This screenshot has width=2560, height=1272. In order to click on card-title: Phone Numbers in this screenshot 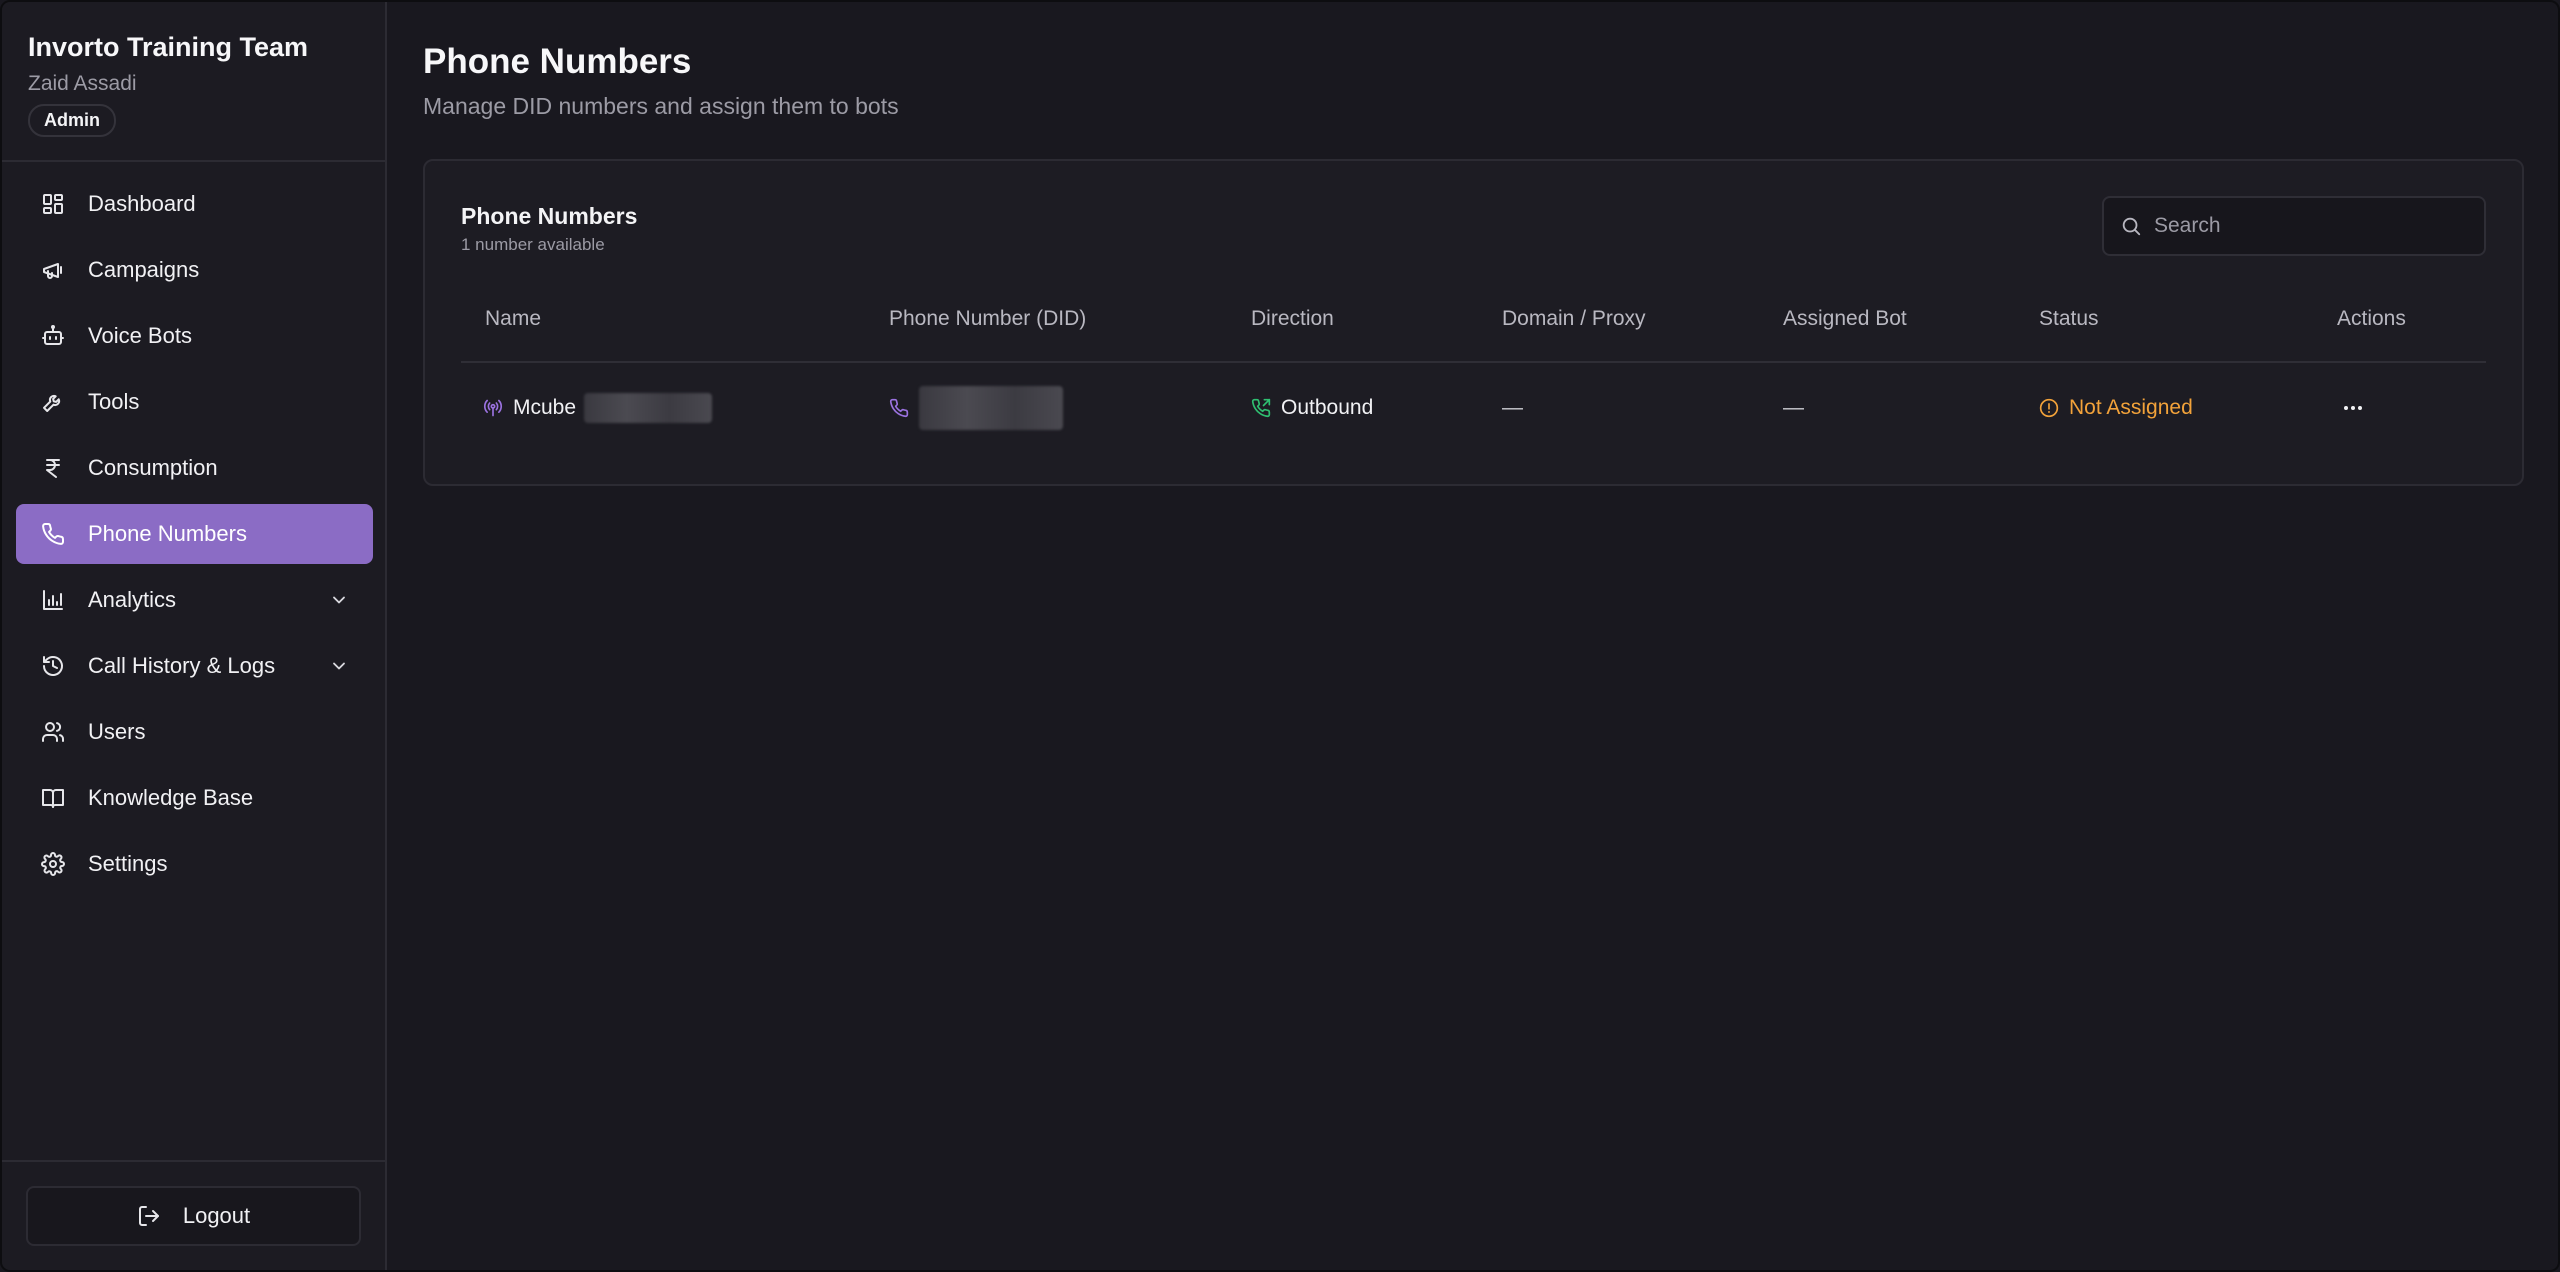, I will do `click(549, 216)`.